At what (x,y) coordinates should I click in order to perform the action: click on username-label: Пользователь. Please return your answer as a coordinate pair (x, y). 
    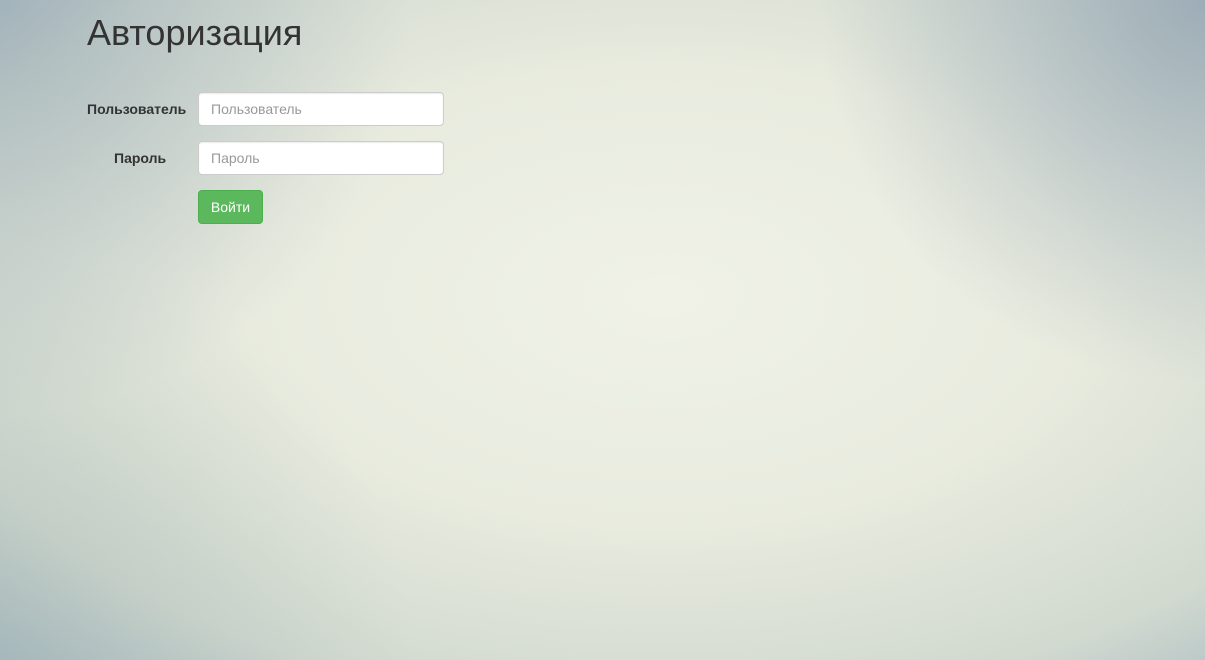
    Looking at the image, I should click on (137, 109).